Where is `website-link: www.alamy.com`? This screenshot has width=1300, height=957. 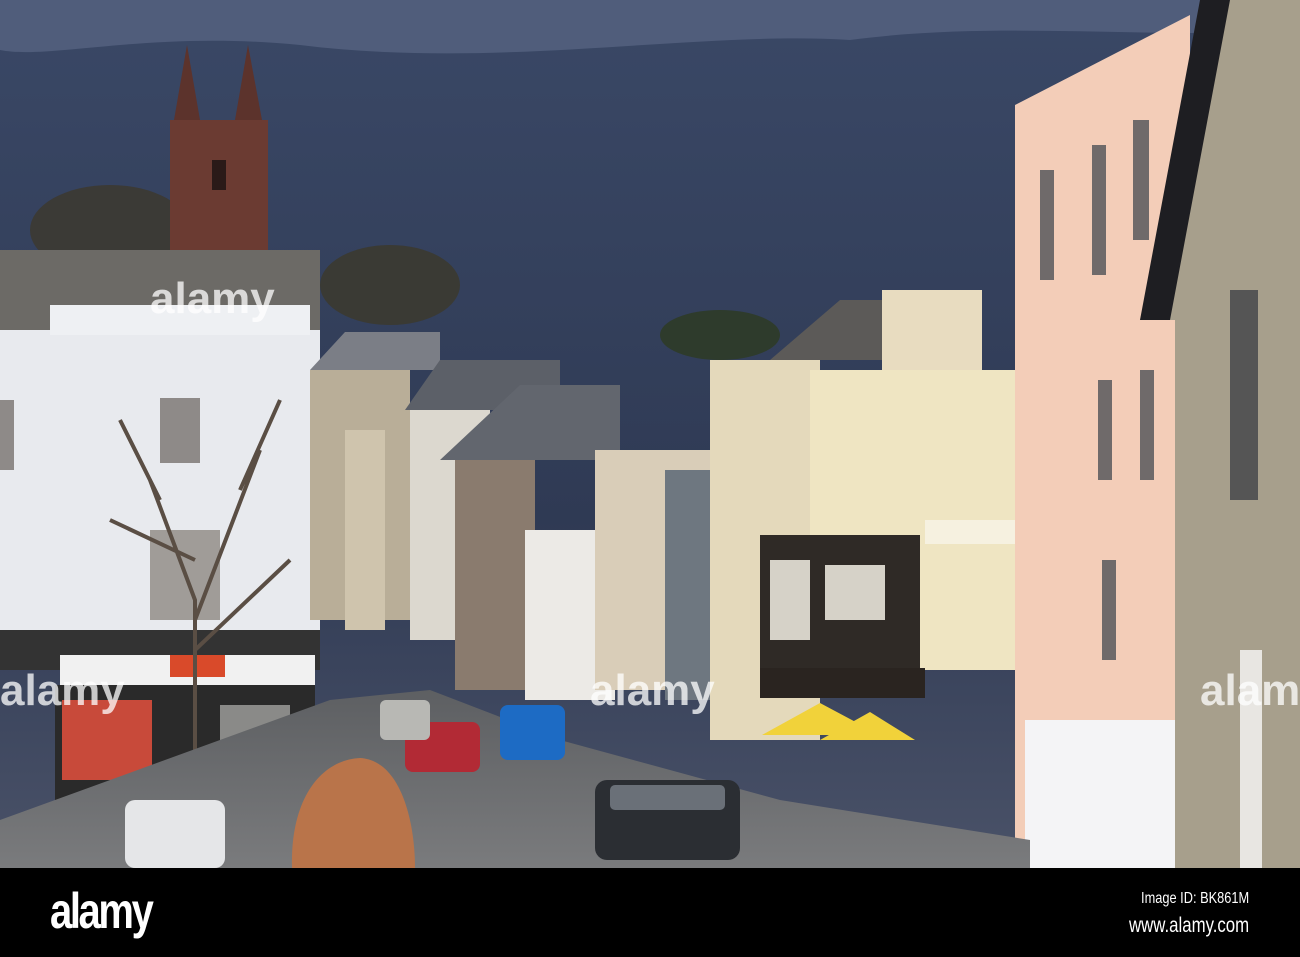 website-link: www.alamy.com is located at coordinates (1189, 926).